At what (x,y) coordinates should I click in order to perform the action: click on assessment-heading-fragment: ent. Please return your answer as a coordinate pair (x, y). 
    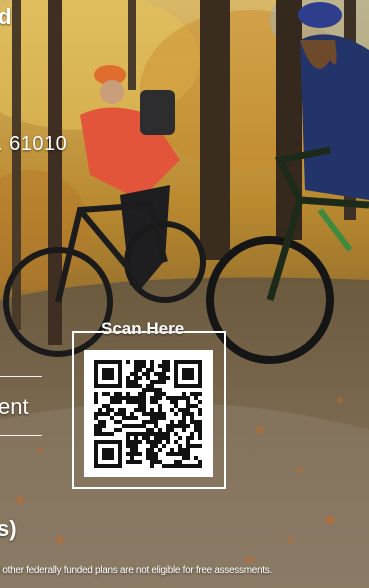
    Looking at the image, I should click on (14, 406).